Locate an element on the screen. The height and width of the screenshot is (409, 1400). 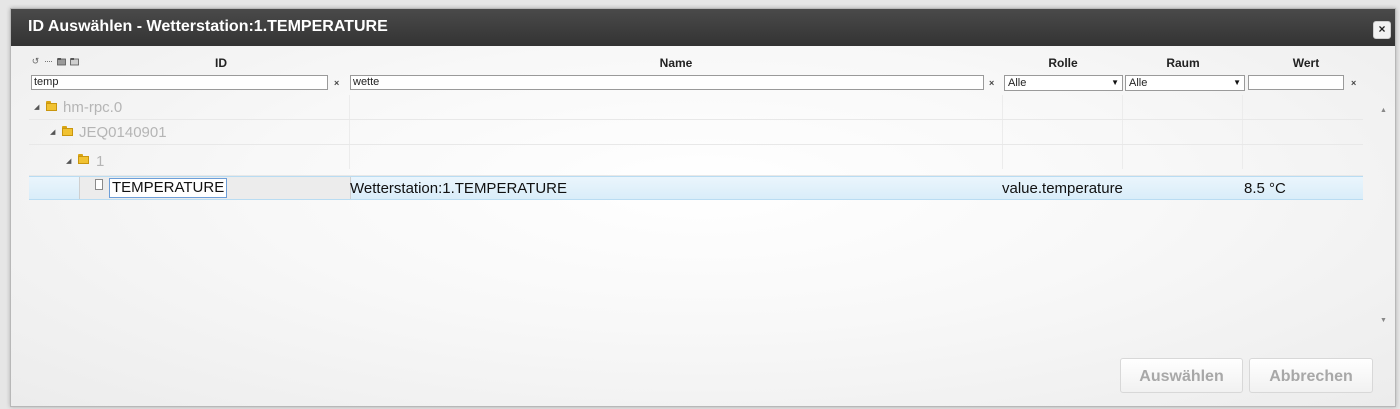
clear-value-filter-icon: × is located at coordinates (1353, 83).